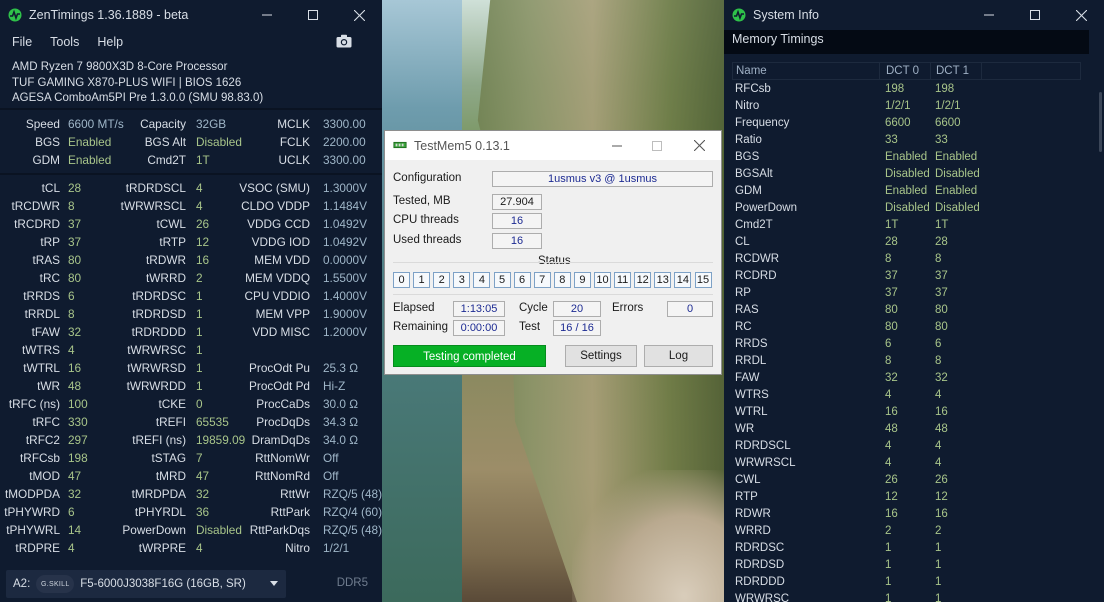 This screenshot has width=1104, height=602. Describe the element at coordinates (517, 221) in the screenshot. I see `cpu-threads-value: 16` at that location.